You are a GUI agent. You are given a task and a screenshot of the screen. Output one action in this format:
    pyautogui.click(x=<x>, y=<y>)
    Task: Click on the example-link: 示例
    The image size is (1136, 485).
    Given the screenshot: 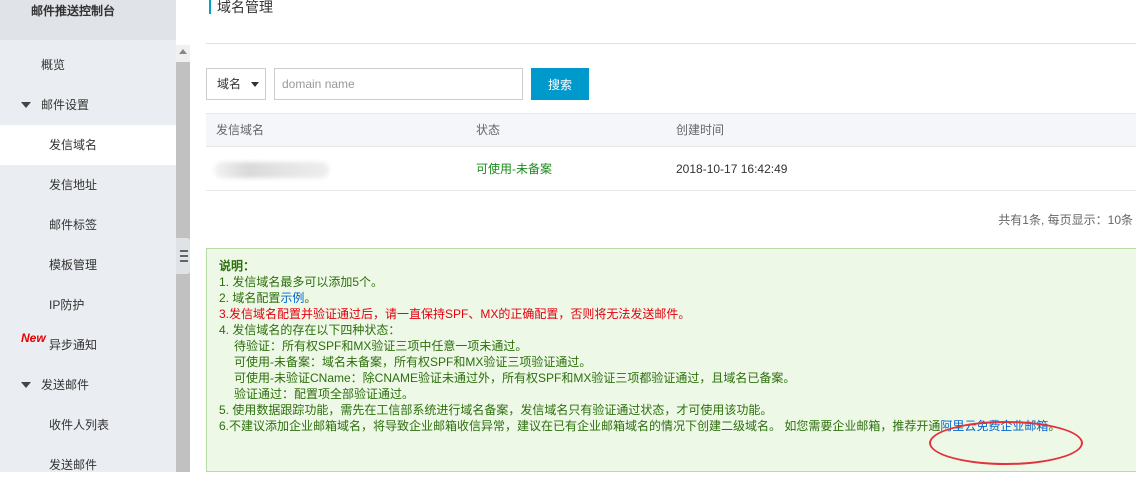 What is the action you would take?
    pyautogui.click(x=292, y=298)
    